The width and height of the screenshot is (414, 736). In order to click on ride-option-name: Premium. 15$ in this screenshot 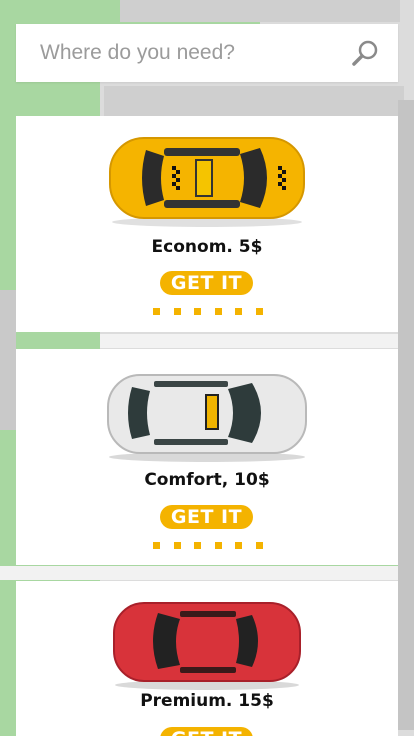, I will do `click(207, 701)`.